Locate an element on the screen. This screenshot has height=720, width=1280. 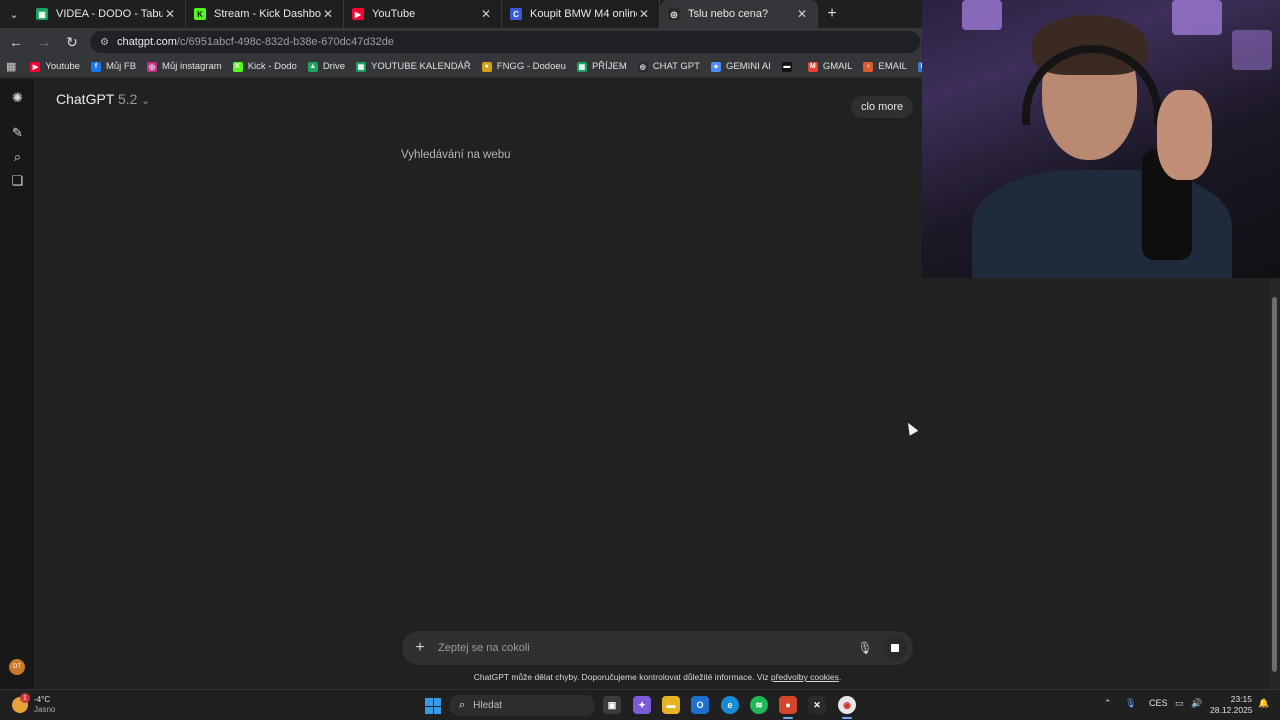
terminal-icon: ✕ is located at coordinates (817, 705).